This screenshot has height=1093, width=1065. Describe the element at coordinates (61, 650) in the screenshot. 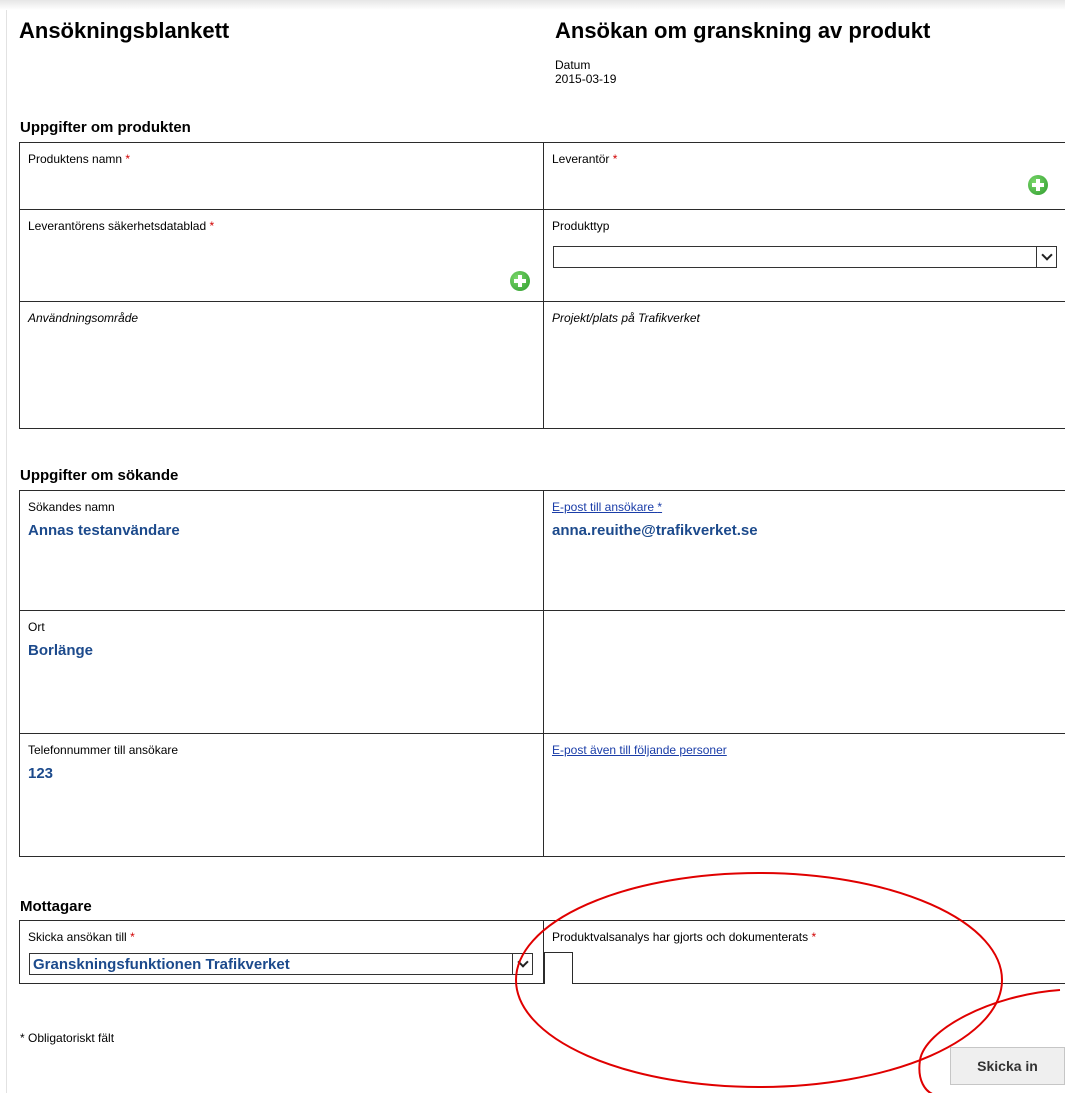

I see `city-value: Borlänge` at that location.